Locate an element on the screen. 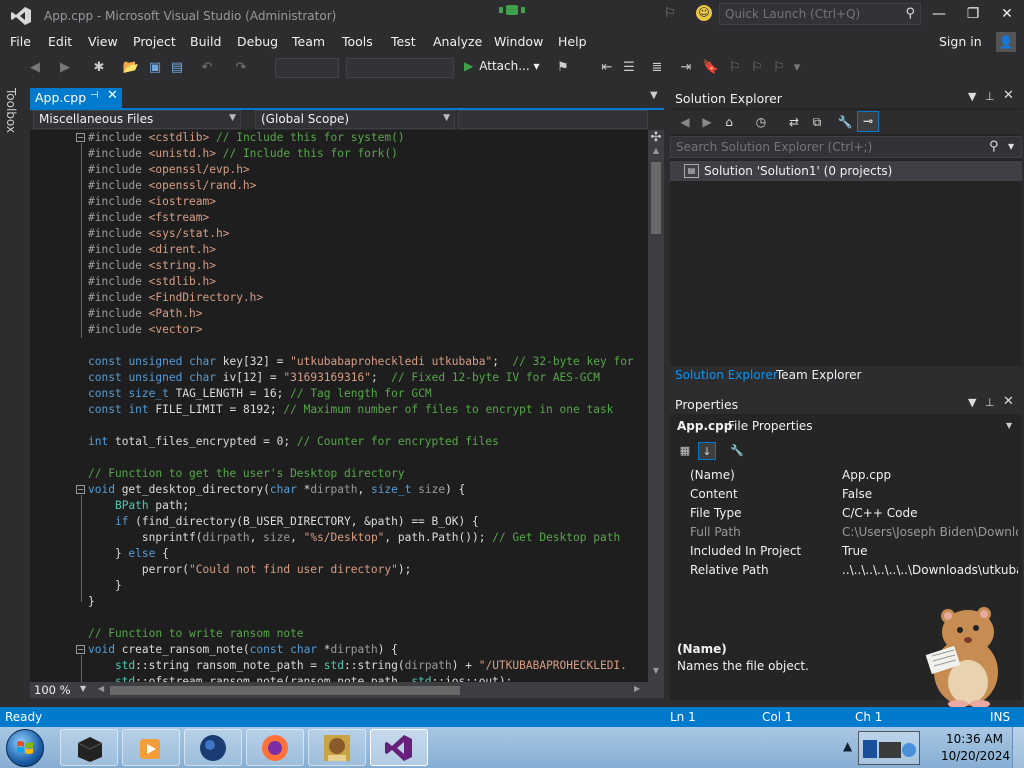 The height and width of the screenshot is (768, 1024). taskbar-media-player is located at coordinates (151, 747).